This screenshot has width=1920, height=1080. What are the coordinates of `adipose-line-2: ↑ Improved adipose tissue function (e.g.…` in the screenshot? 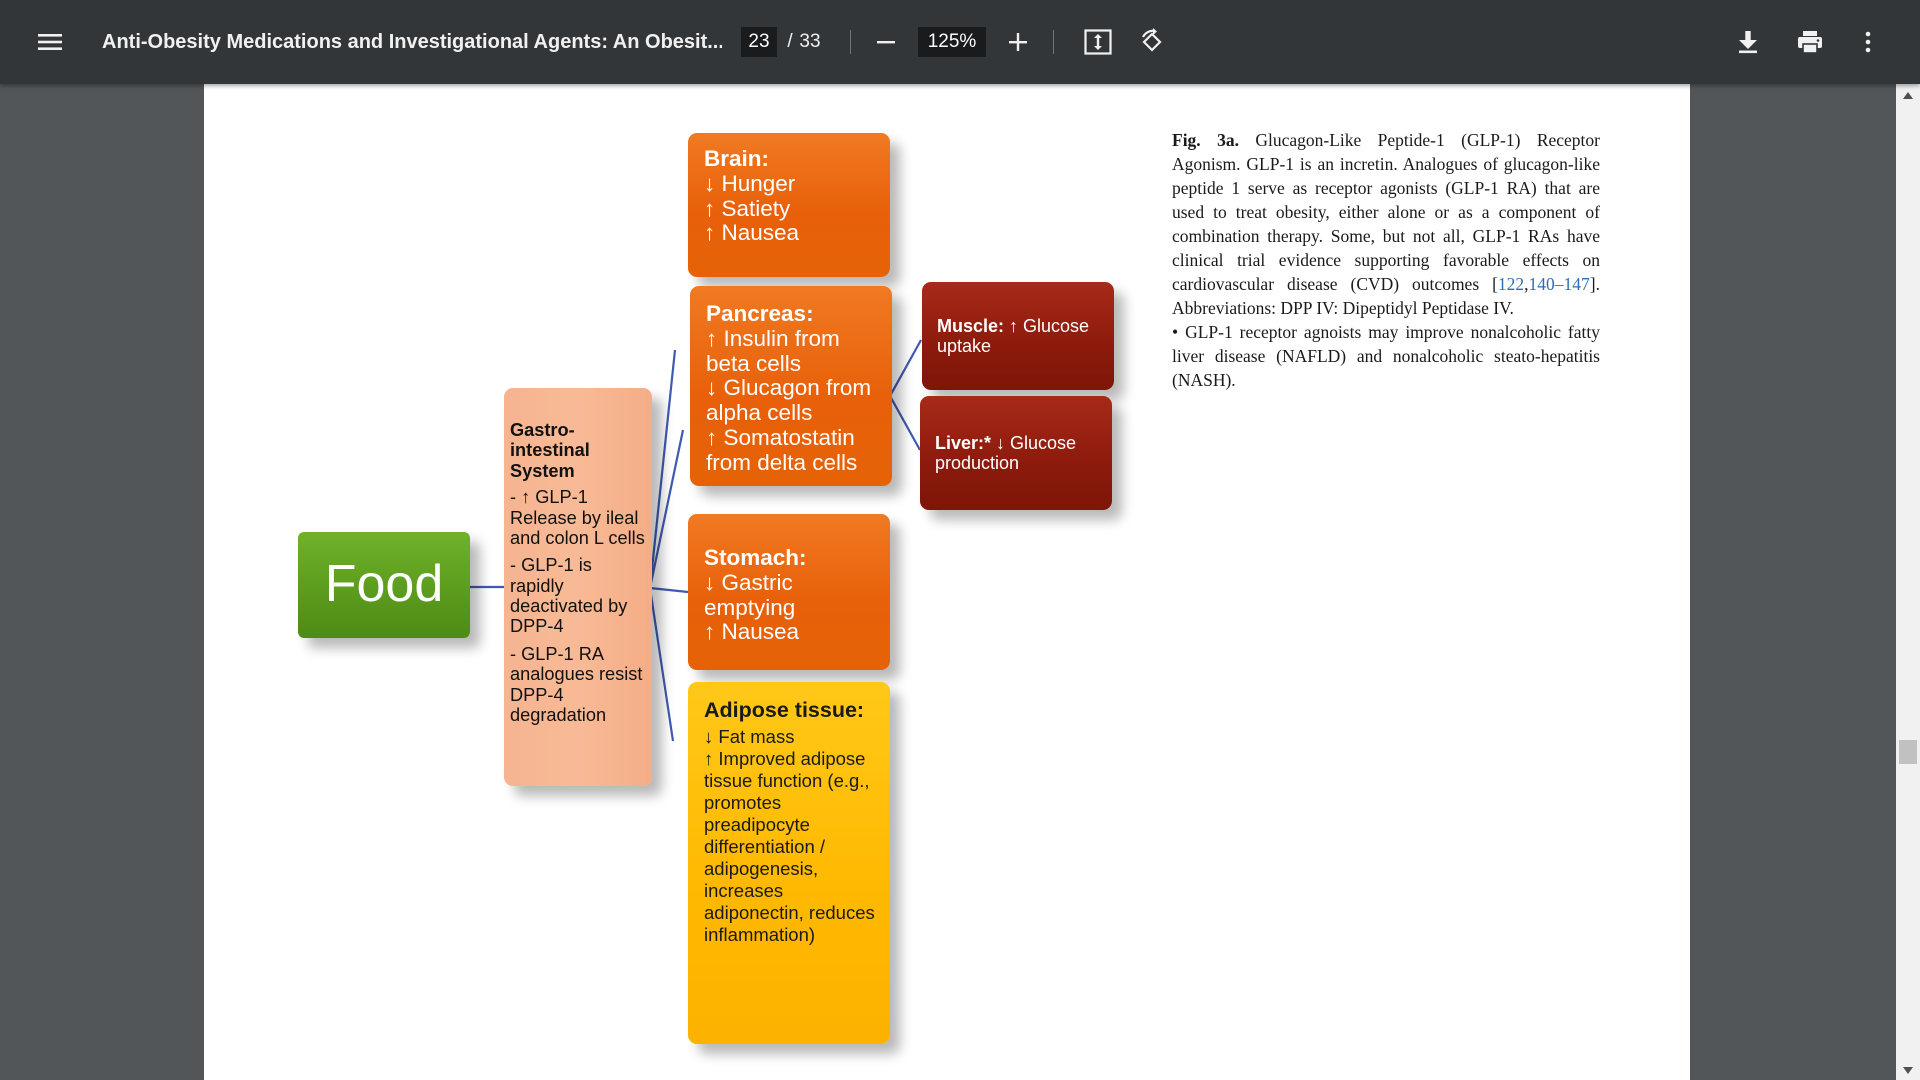 It's located at (789, 846).